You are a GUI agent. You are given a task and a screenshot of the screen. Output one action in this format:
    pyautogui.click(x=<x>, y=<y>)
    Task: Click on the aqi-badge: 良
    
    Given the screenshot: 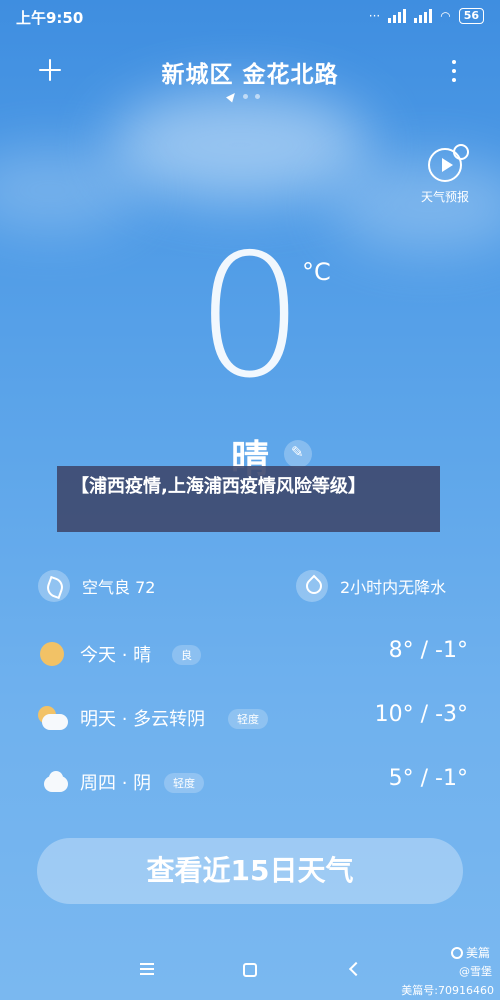 What is the action you would take?
    pyautogui.click(x=186, y=655)
    